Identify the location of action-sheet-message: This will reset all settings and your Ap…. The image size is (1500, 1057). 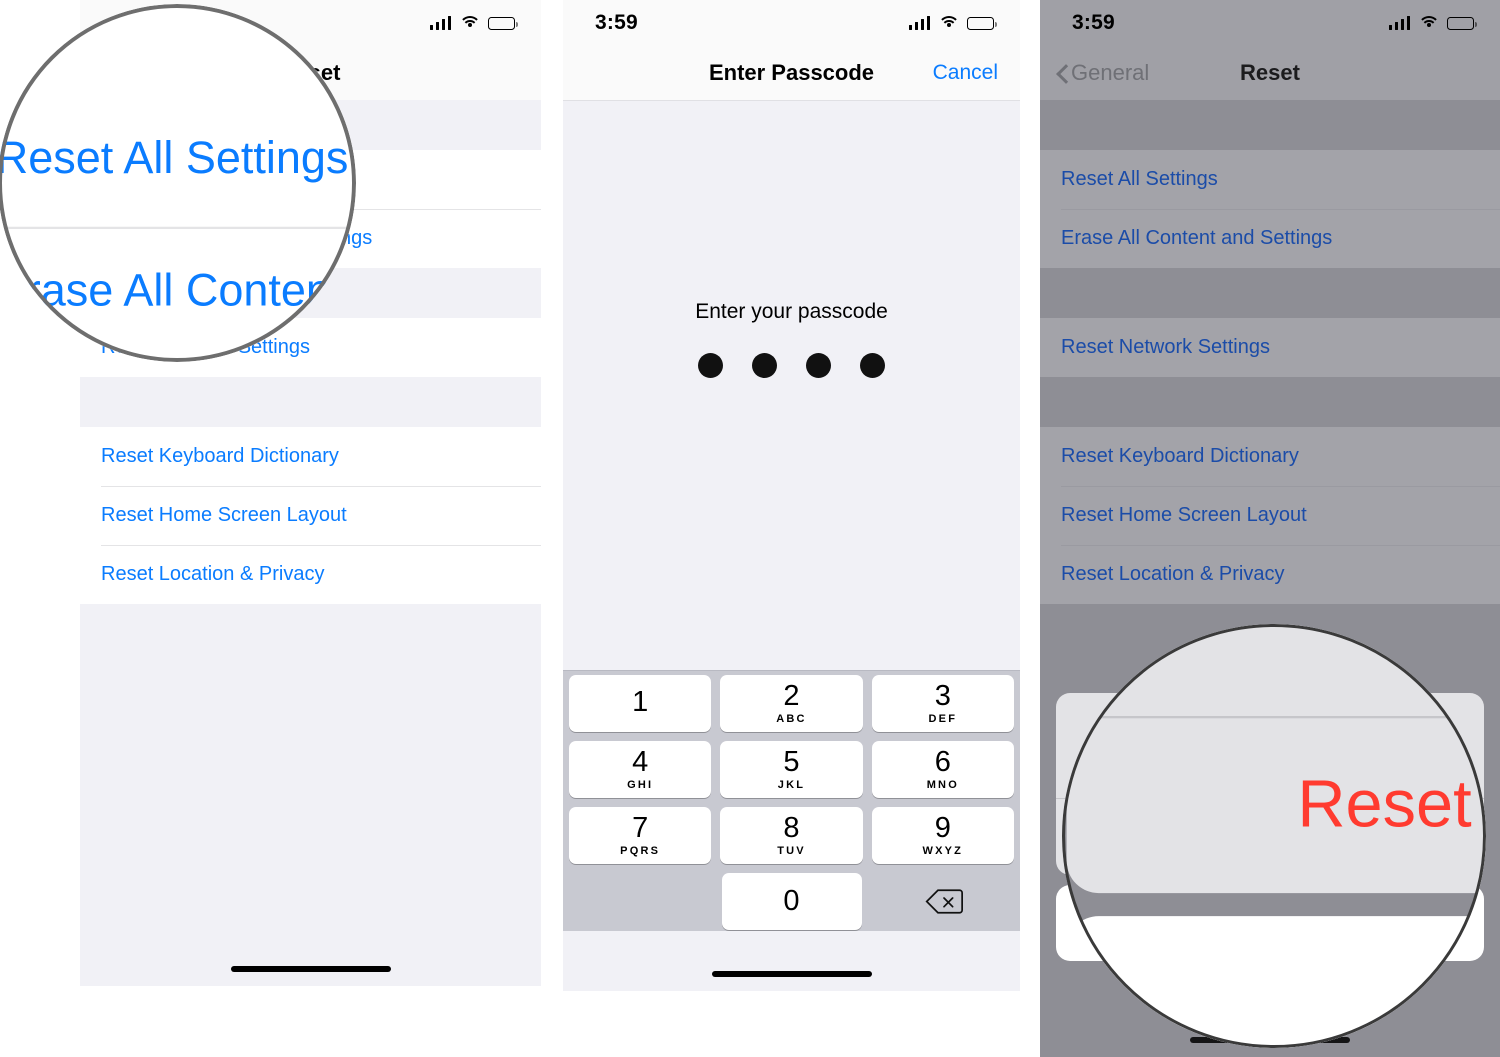
(1276, 670).